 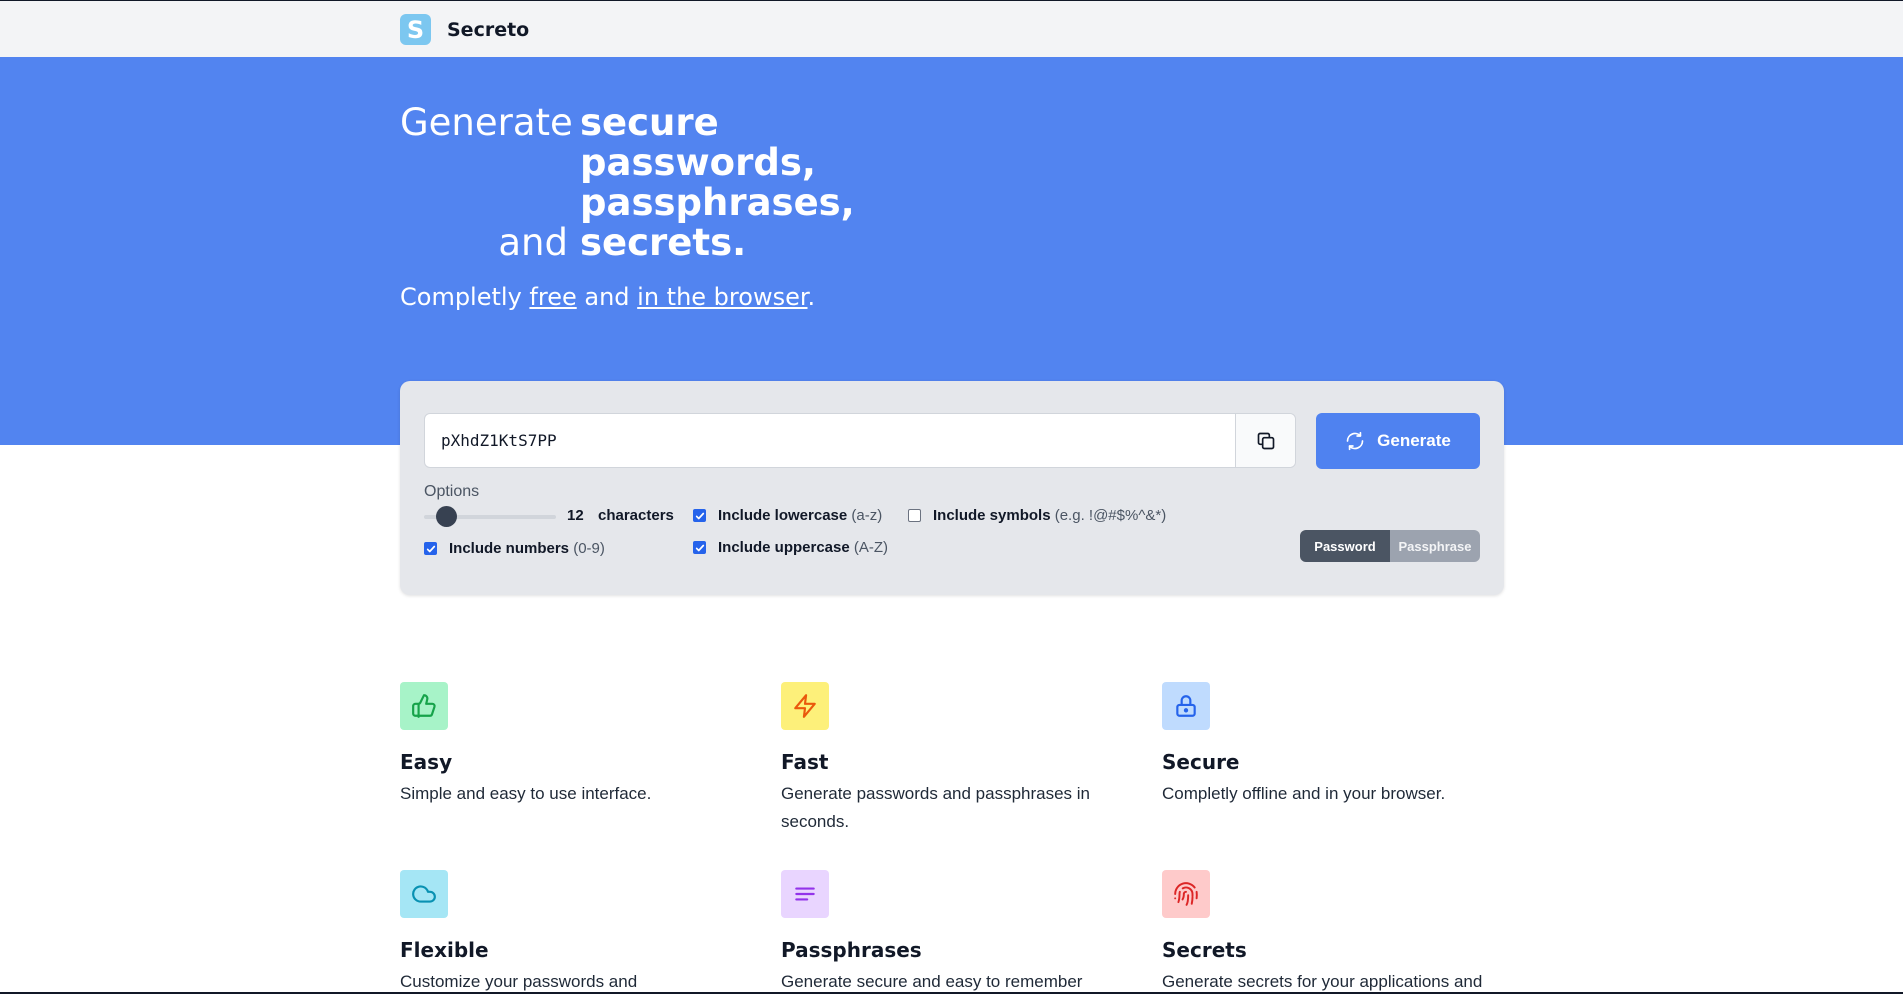 What do you see at coordinates (932, 981) in the screenshot?
I see `feature-desc: Generate secure and easy to remember` at bounding box center [932, 981].